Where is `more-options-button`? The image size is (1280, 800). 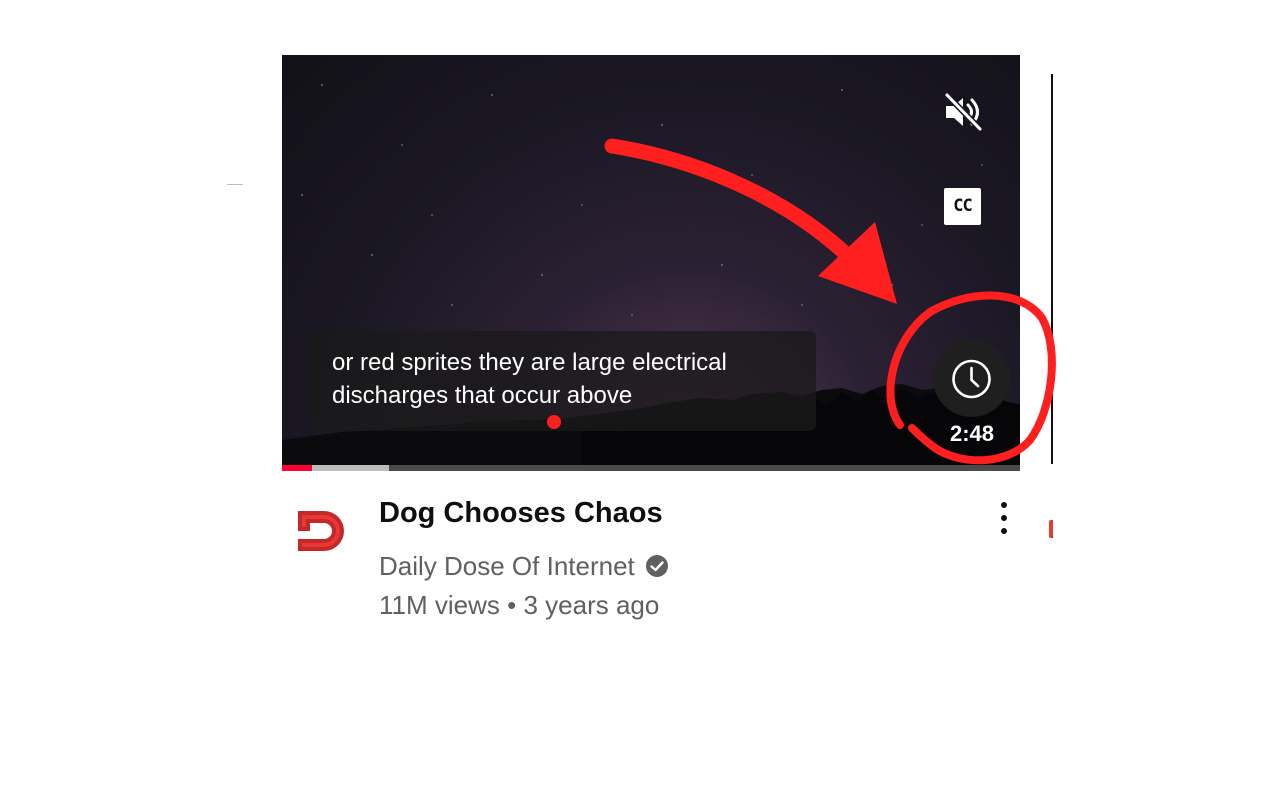 more-options-button is located at coordinates (1004, 518).